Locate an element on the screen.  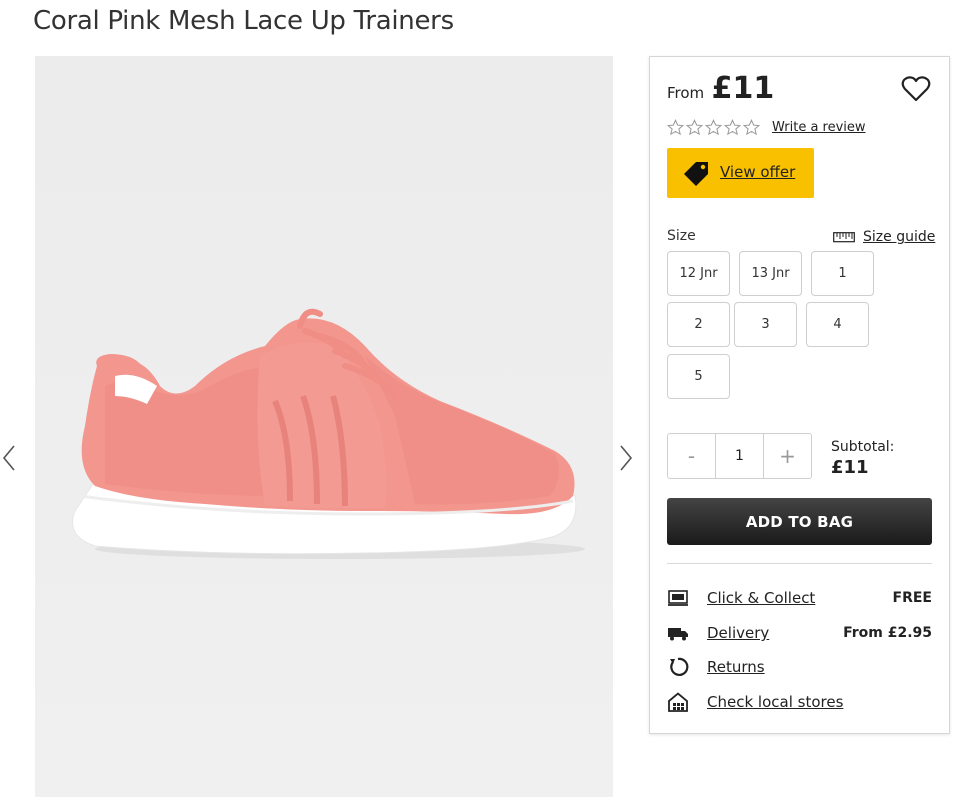
wishlist-button is located at coordinates (916, 89).